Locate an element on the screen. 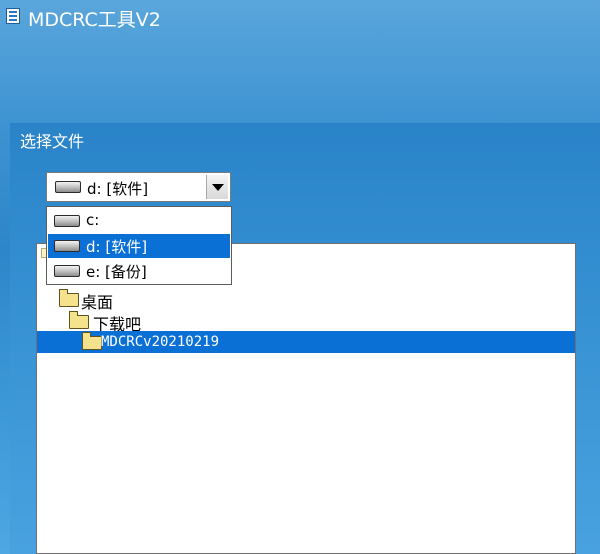  tree-item-downloads: 下载吧 is located at coordinates (139, 322).